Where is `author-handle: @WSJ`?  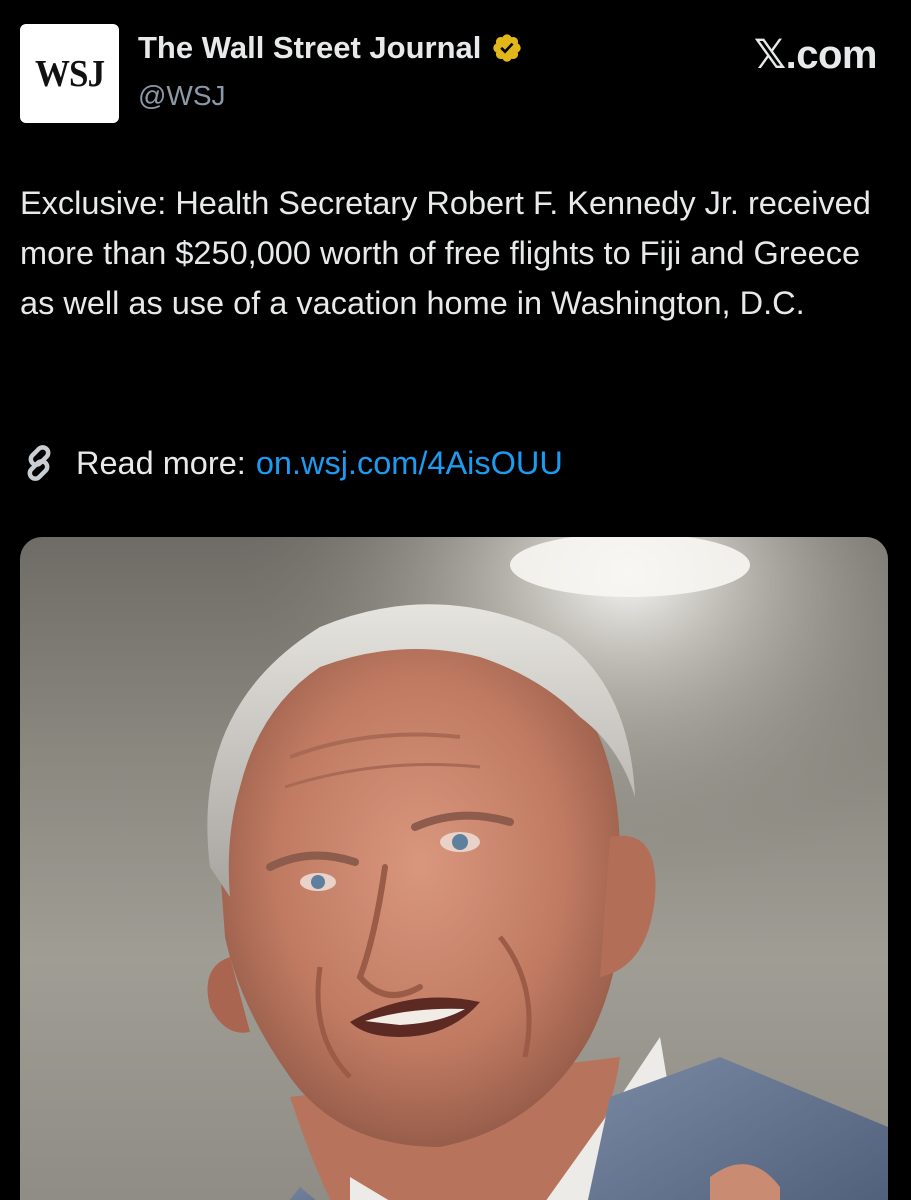
author-handle: @WSJ is located at coordinates (182, 96).